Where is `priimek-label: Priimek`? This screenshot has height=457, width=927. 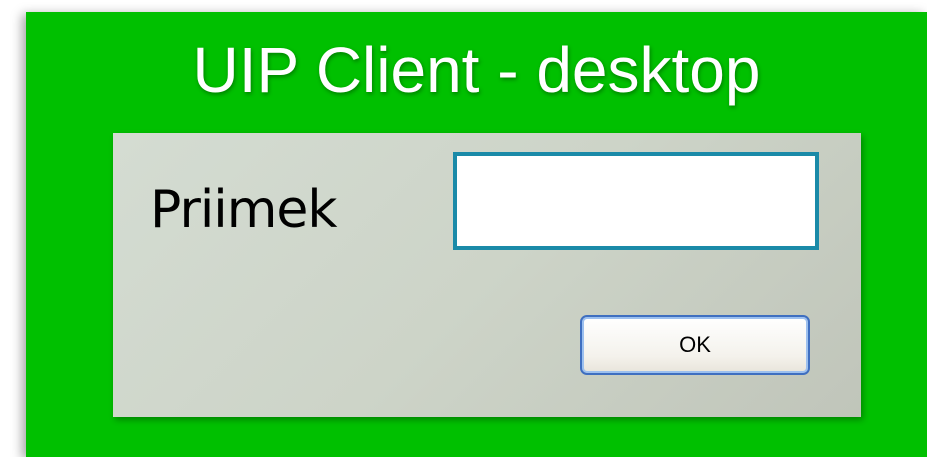 priimek-label: Priimek is located at coordinates (243, 210).